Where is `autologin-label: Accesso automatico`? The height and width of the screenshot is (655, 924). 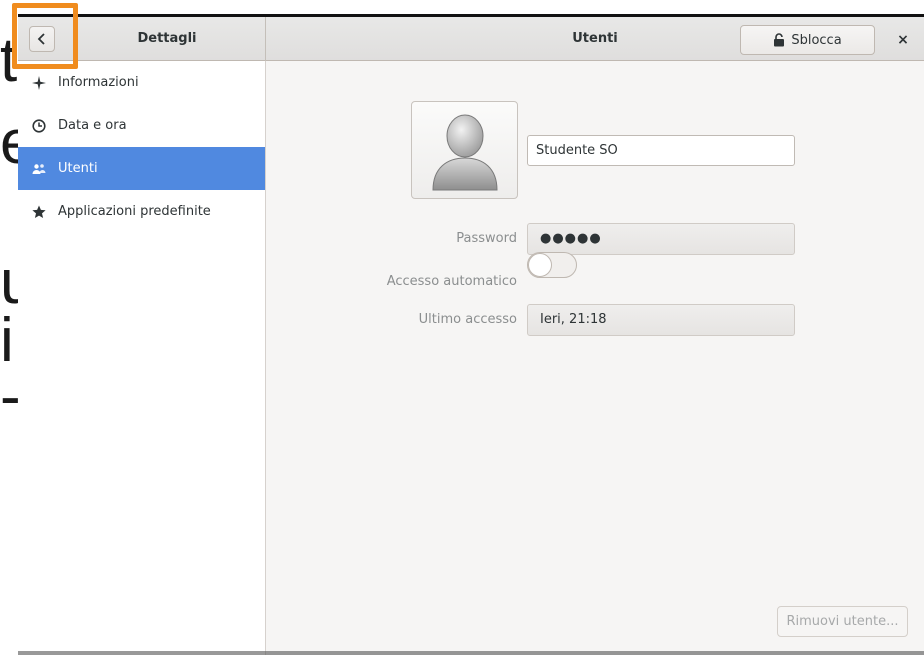
autologin-label: Accesso automatico is located at coordinates (451, 281).